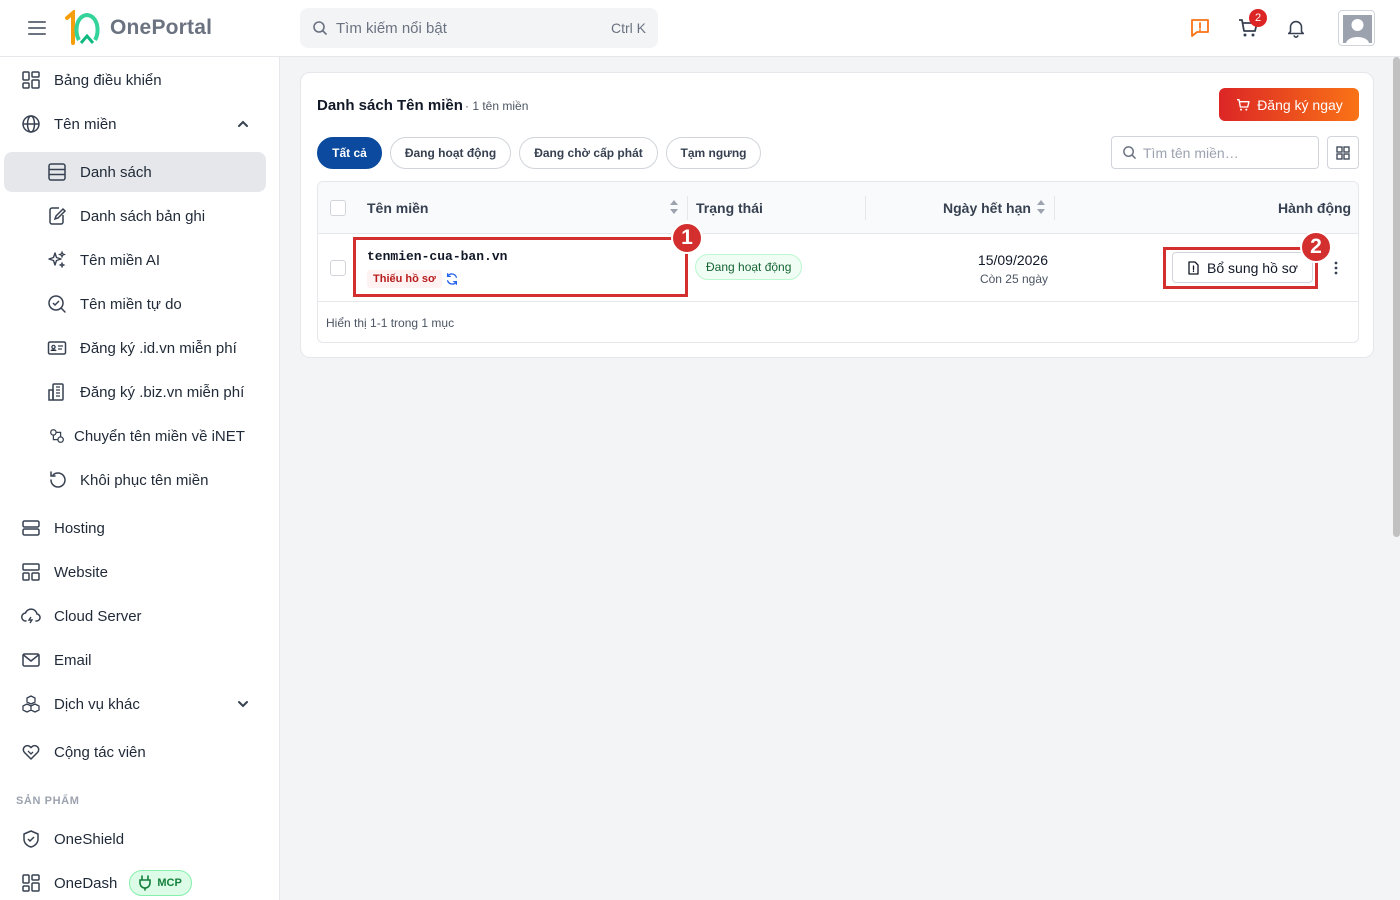 This screenshot has height=900, width=1400. I want to click on server-icon, so click(31, 528).